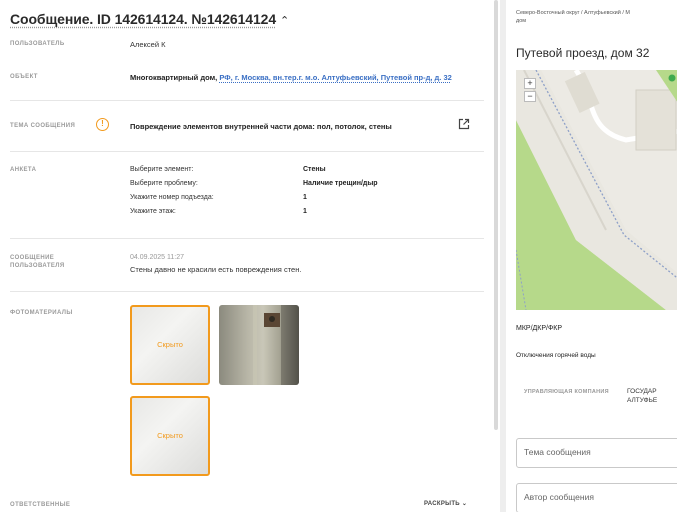 The height and width of the screenshot is (512, 677). What do you see at coordinates (37, 266) in the screenshot?
I see `user-message-label: ПОЛЬЗОВАТЕЛЯ` at bounding box center [37, 266].